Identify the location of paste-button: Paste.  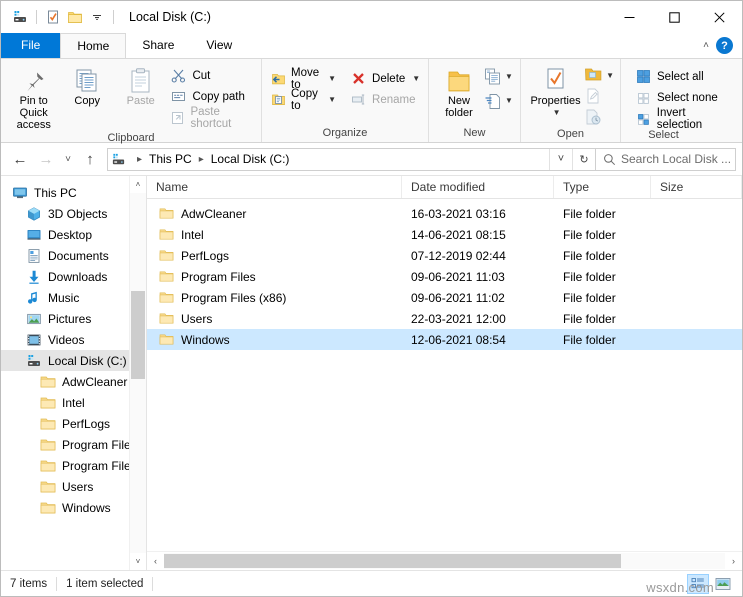
(140, 85).